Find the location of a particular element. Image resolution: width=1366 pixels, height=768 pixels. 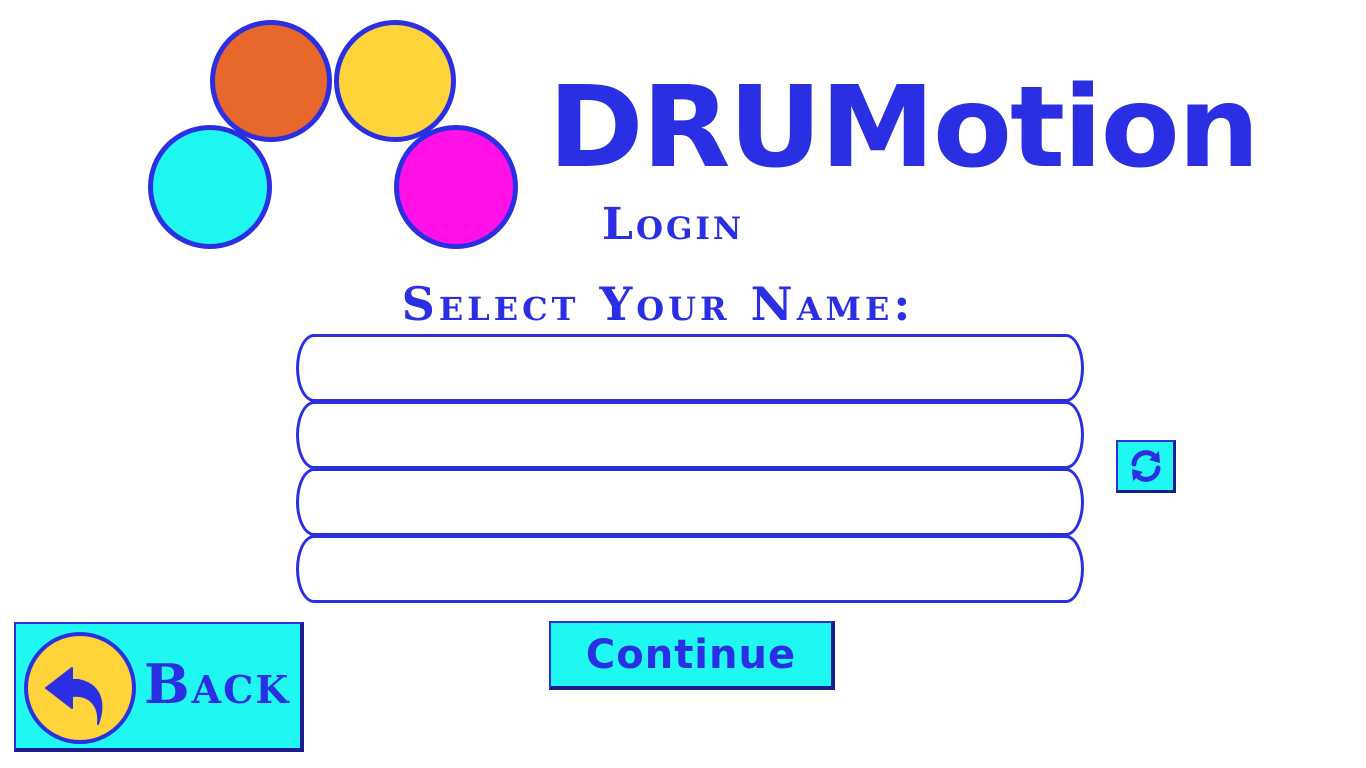

back-label: Back is located at coordinates (217, 684).